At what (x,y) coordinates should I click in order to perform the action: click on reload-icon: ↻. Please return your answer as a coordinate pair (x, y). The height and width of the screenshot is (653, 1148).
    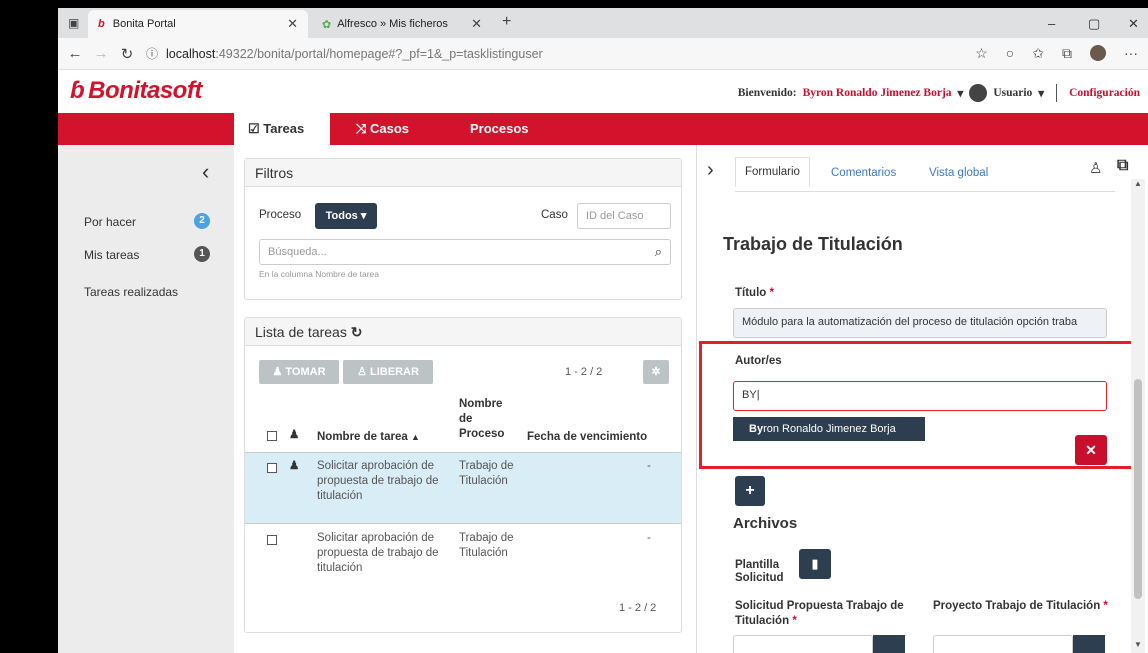
    Looking at the image, I should click on (127, 54).